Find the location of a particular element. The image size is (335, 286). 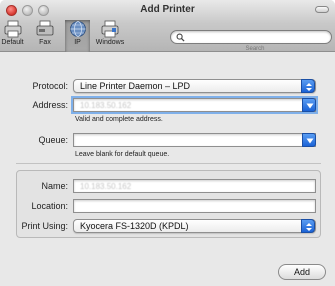

address-combo-field: 10.183.50.162 is located at coordinates (194, 105).